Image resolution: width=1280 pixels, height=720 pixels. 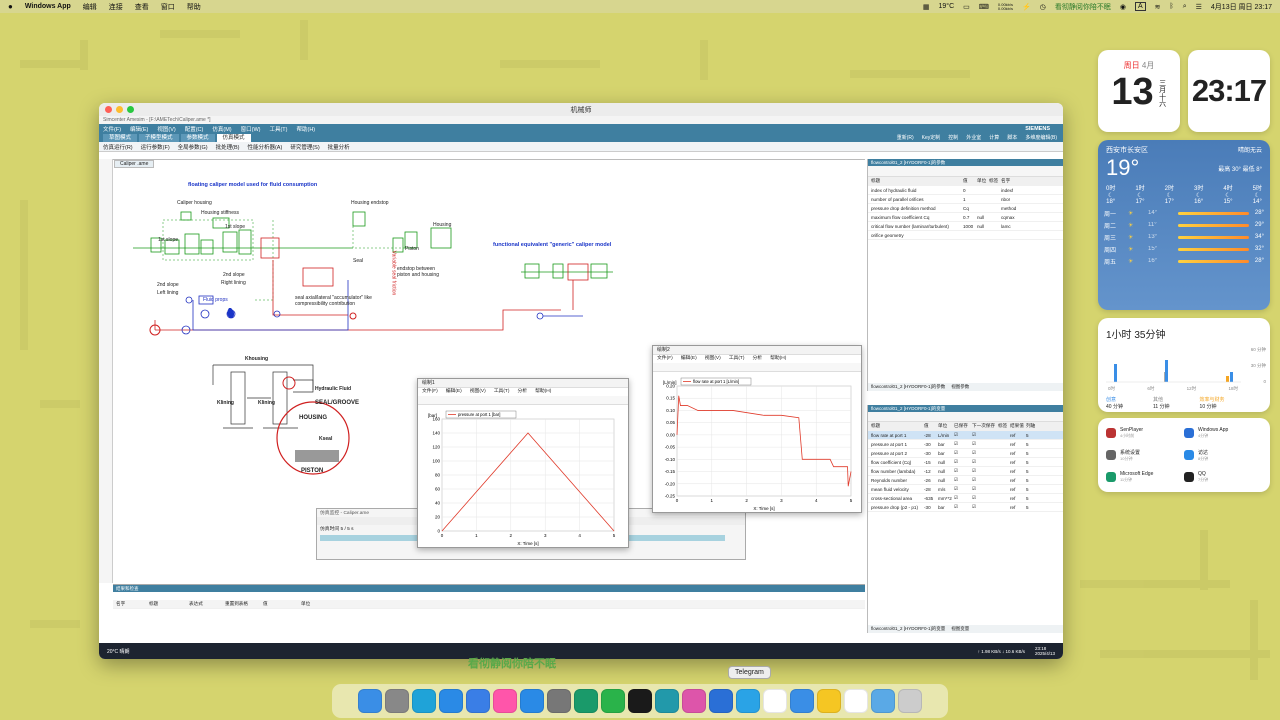 What do you see at coordinates (1043, 7) in the screenshot?
I see `clock-icon: ◷` at bounding box center [1043, 7].